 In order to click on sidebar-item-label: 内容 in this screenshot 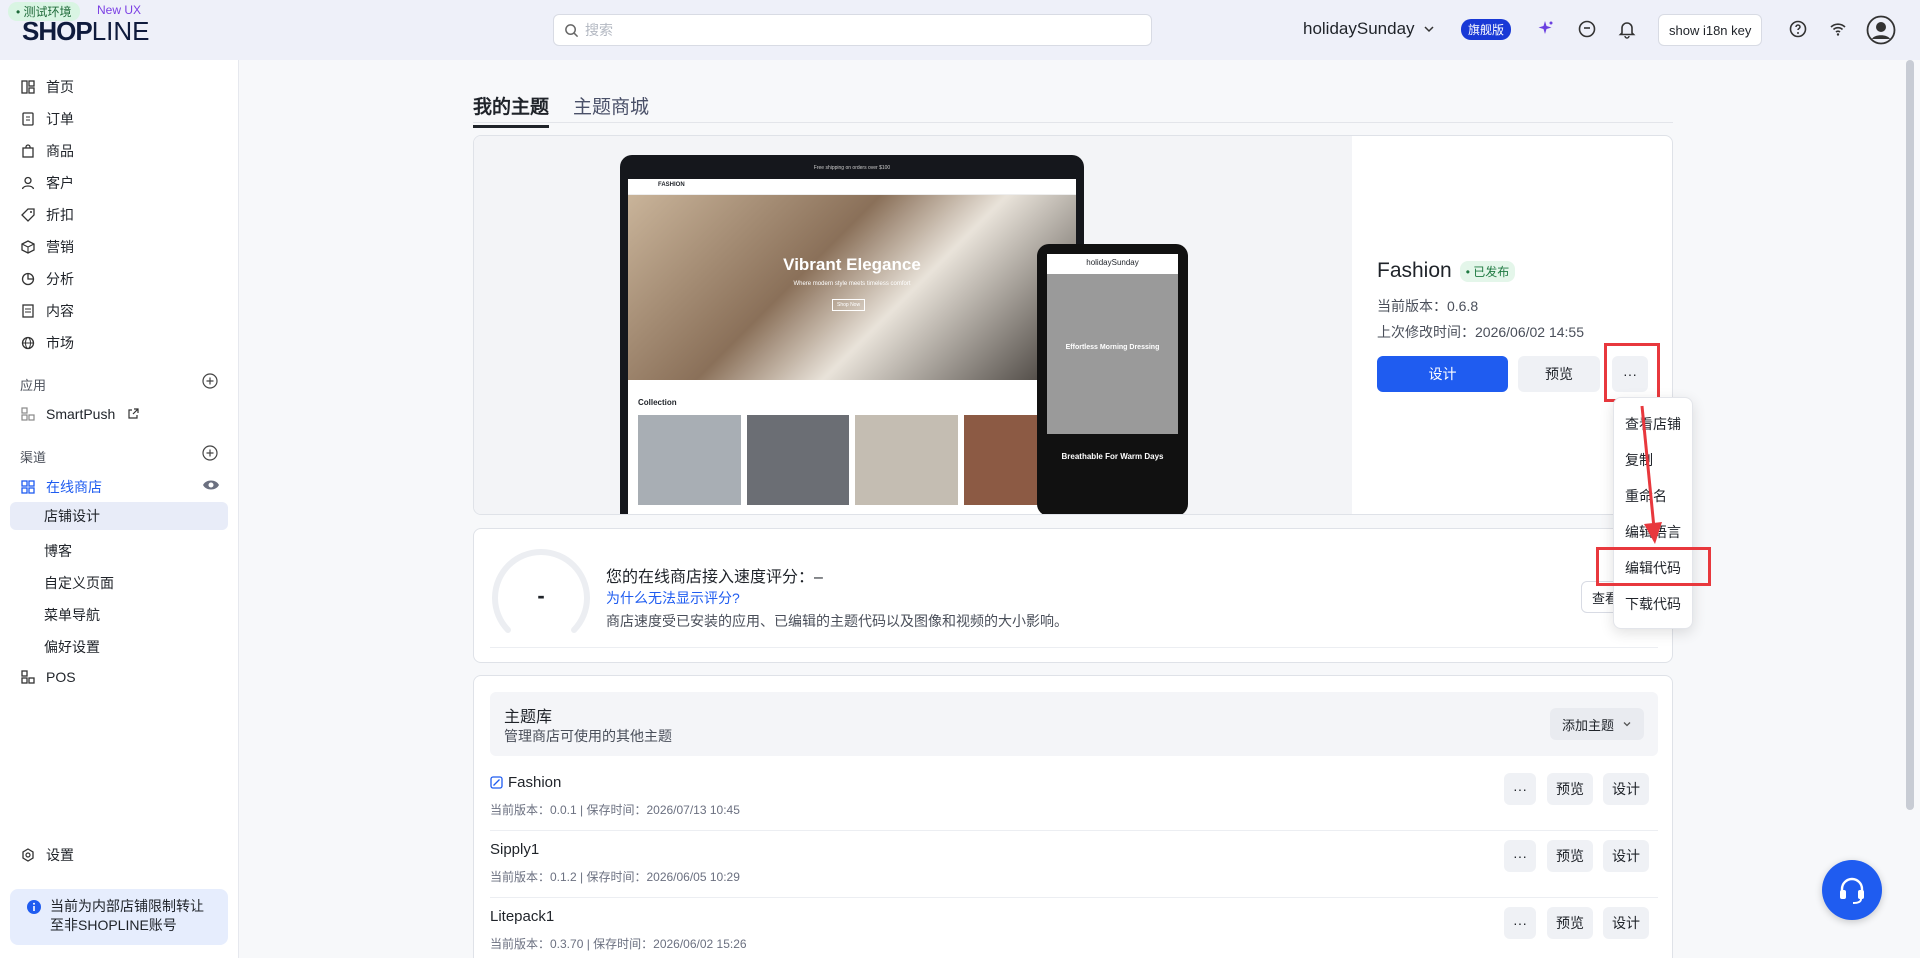, I will do `click(60, 311)`.